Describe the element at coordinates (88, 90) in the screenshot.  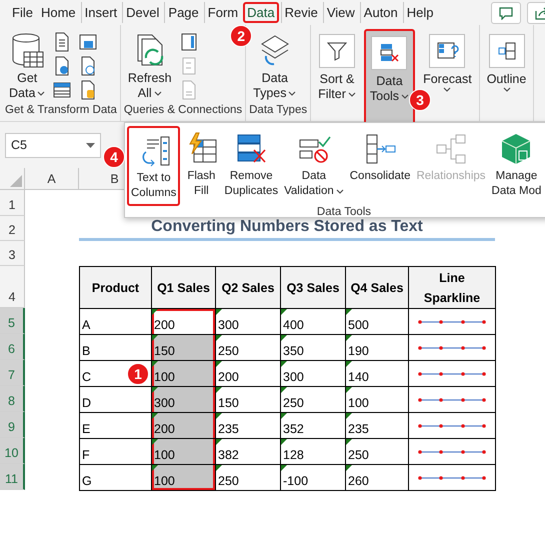
I see `database-file-icon` at that location.